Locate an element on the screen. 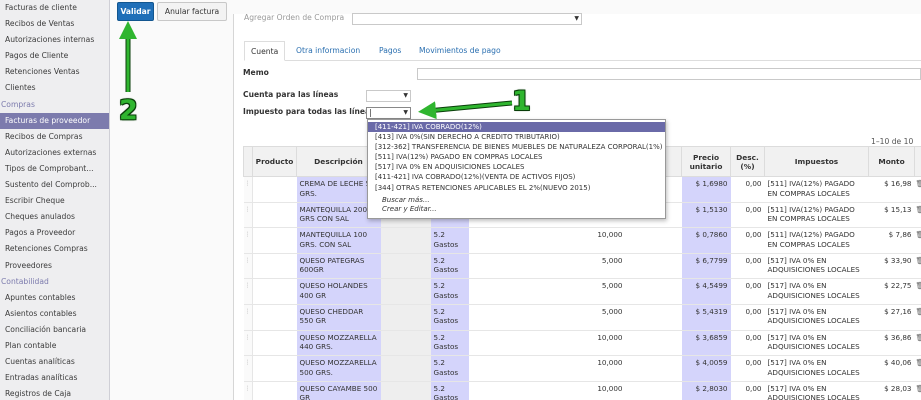  sidebar-item: Retenciones Ventas is located at coordinates (54, 72).